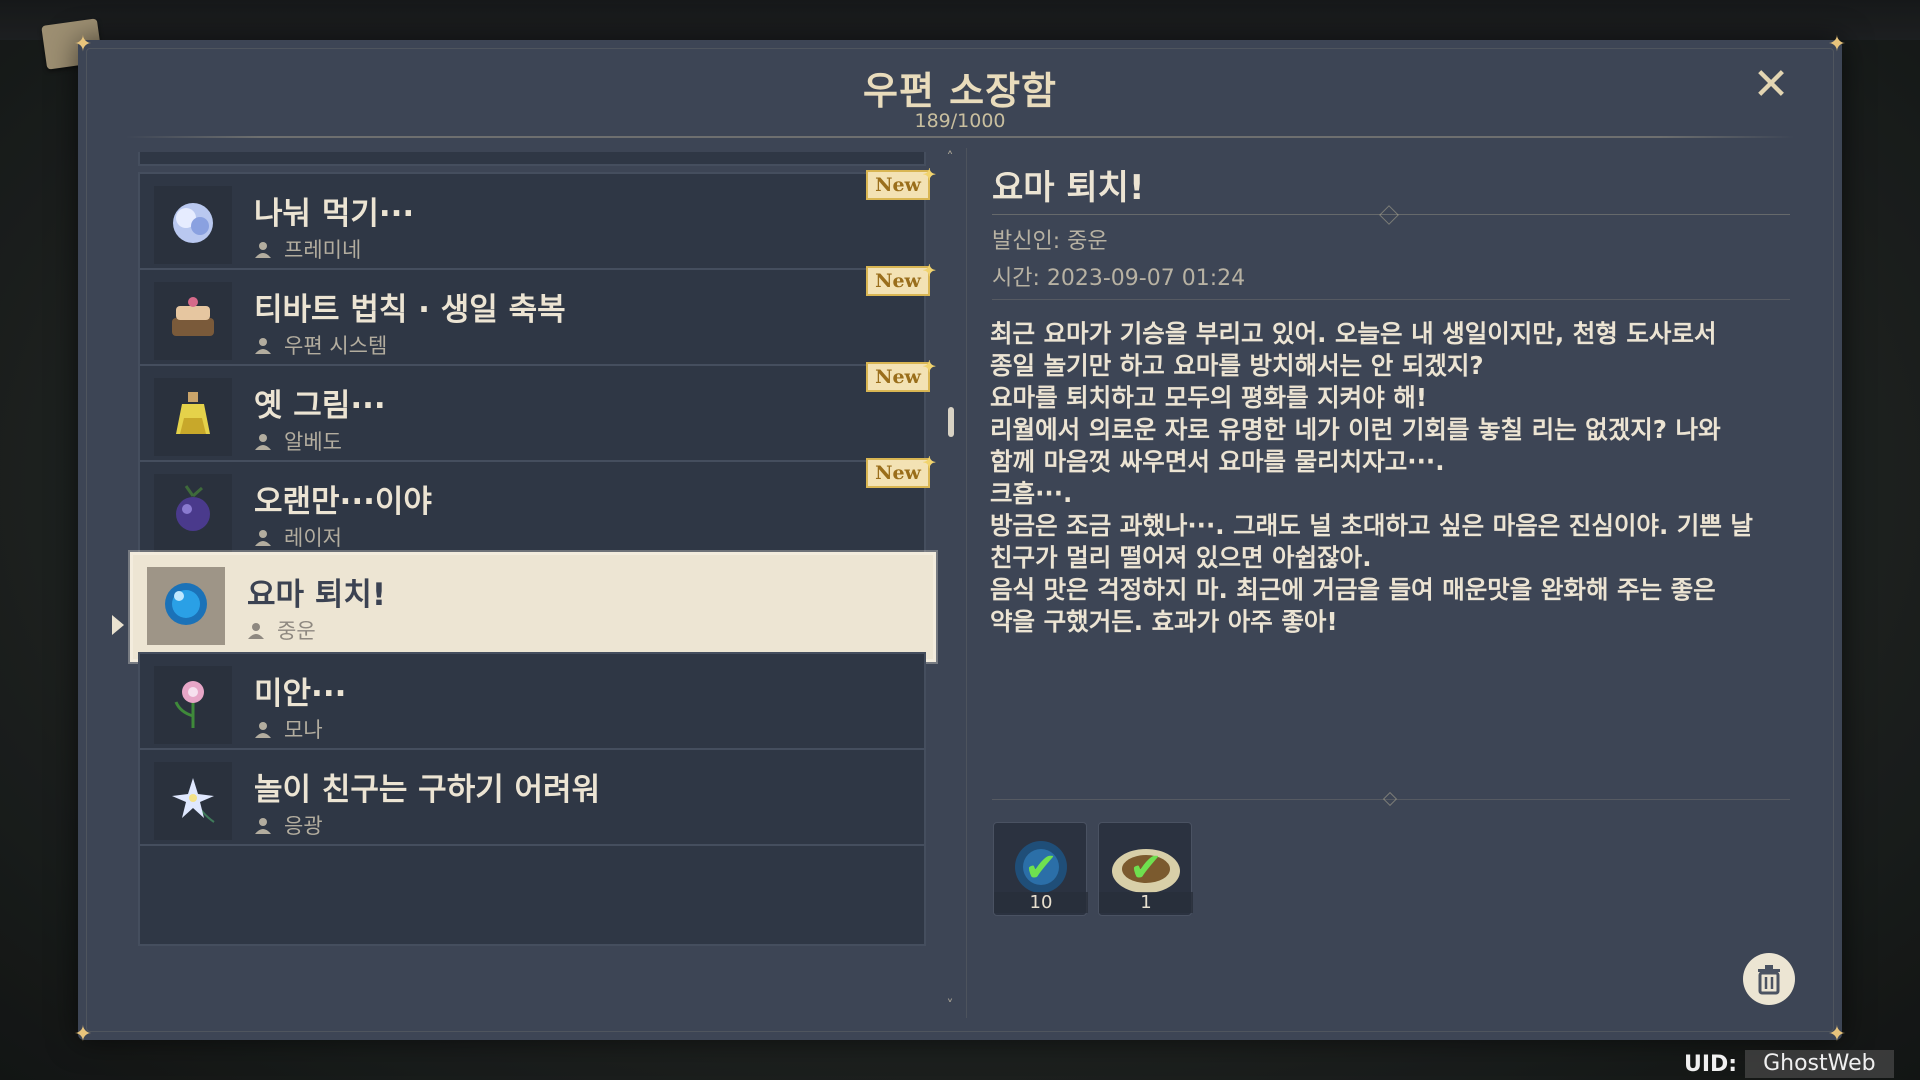 Image resolution: width=1920 pixels, height=1080 pixels. I want to click on reward-item: ✔ 10, so click(1040, 869).